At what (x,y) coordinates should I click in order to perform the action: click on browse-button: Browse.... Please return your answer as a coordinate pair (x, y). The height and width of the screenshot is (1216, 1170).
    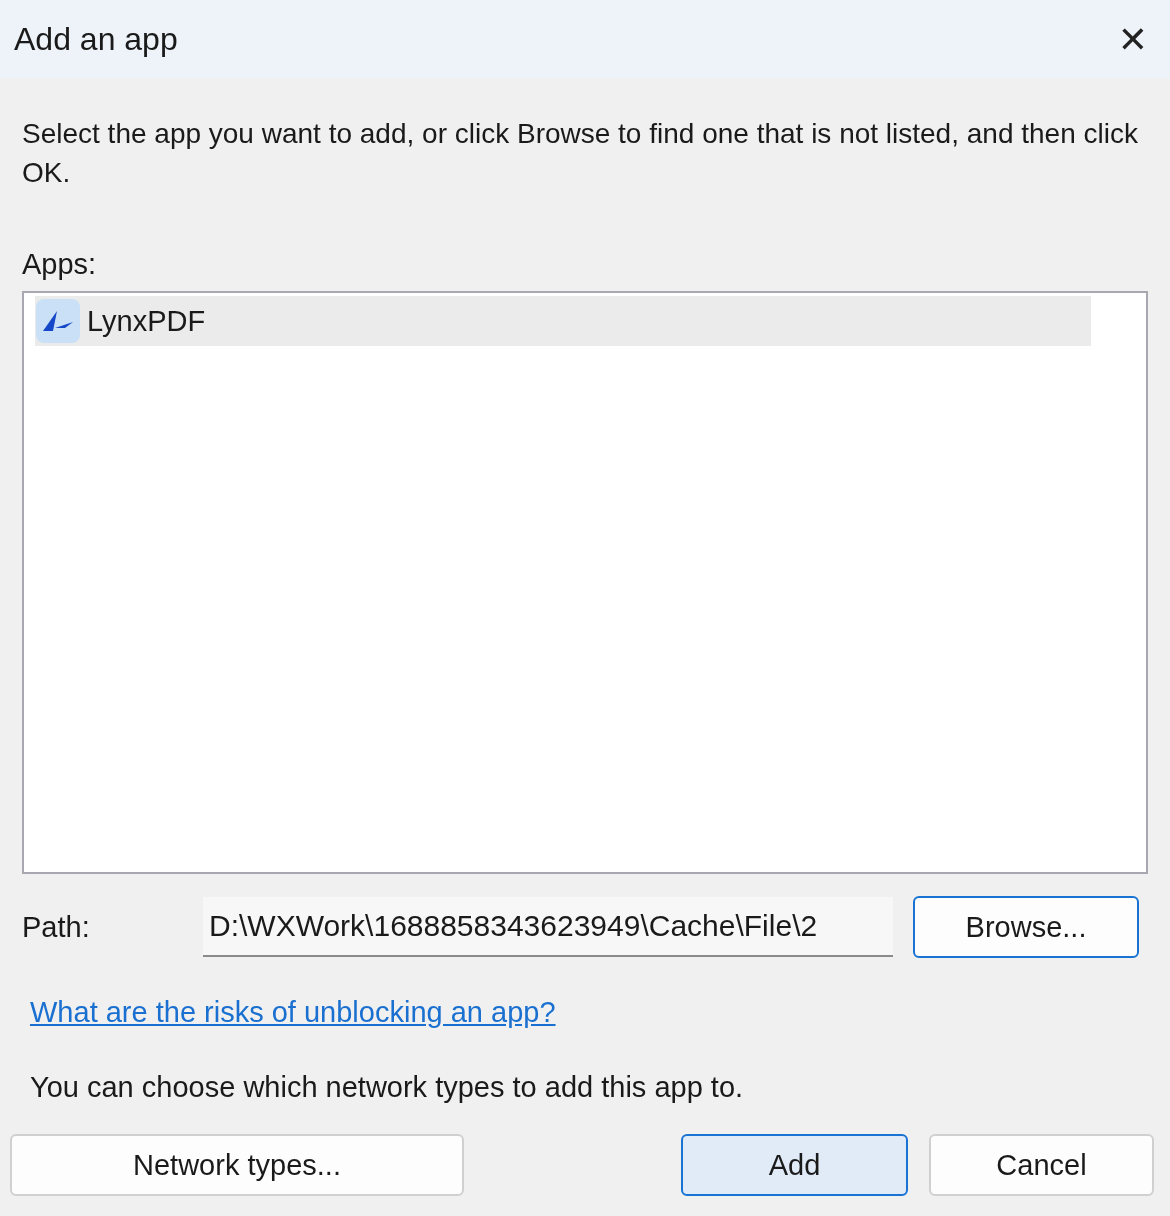
    Looking at the image, I should click on (1026, 927).